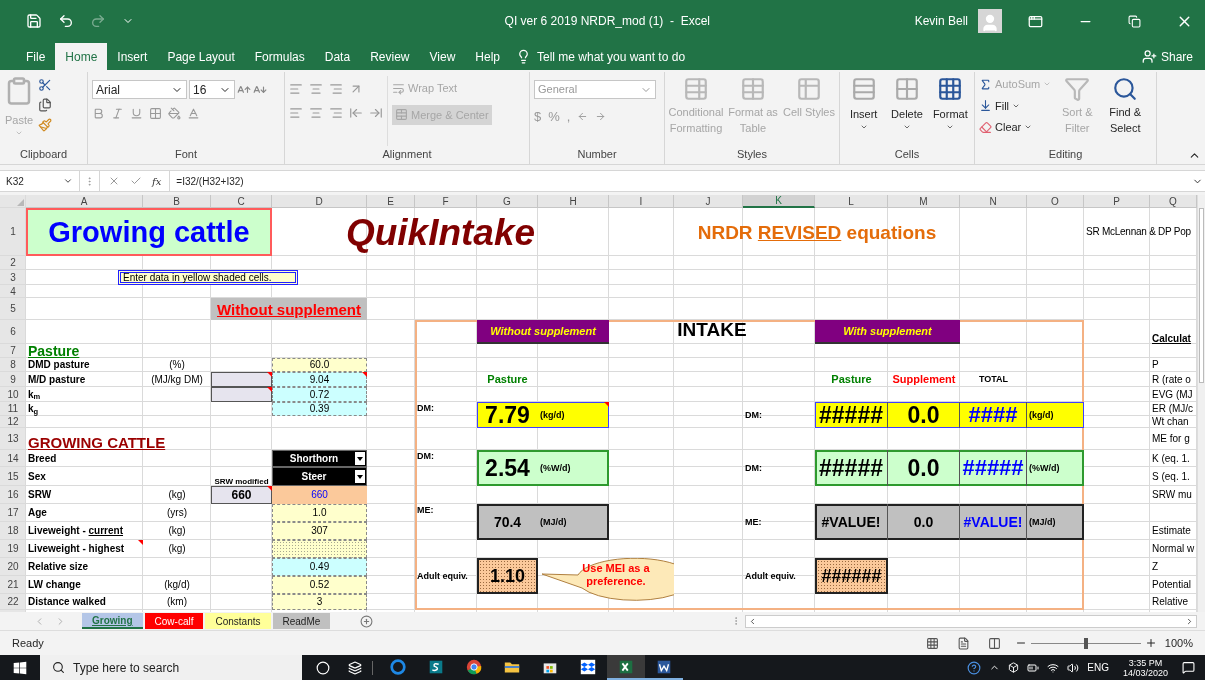  What do you see at coordinates (1098, 667) in the screenshot?
I see `language-indicator: ENG` at bounding box center [1098, 667].